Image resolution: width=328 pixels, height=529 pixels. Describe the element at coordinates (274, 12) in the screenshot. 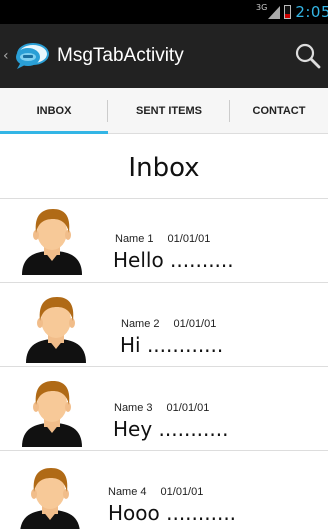

I see `signal-icon` at that location.